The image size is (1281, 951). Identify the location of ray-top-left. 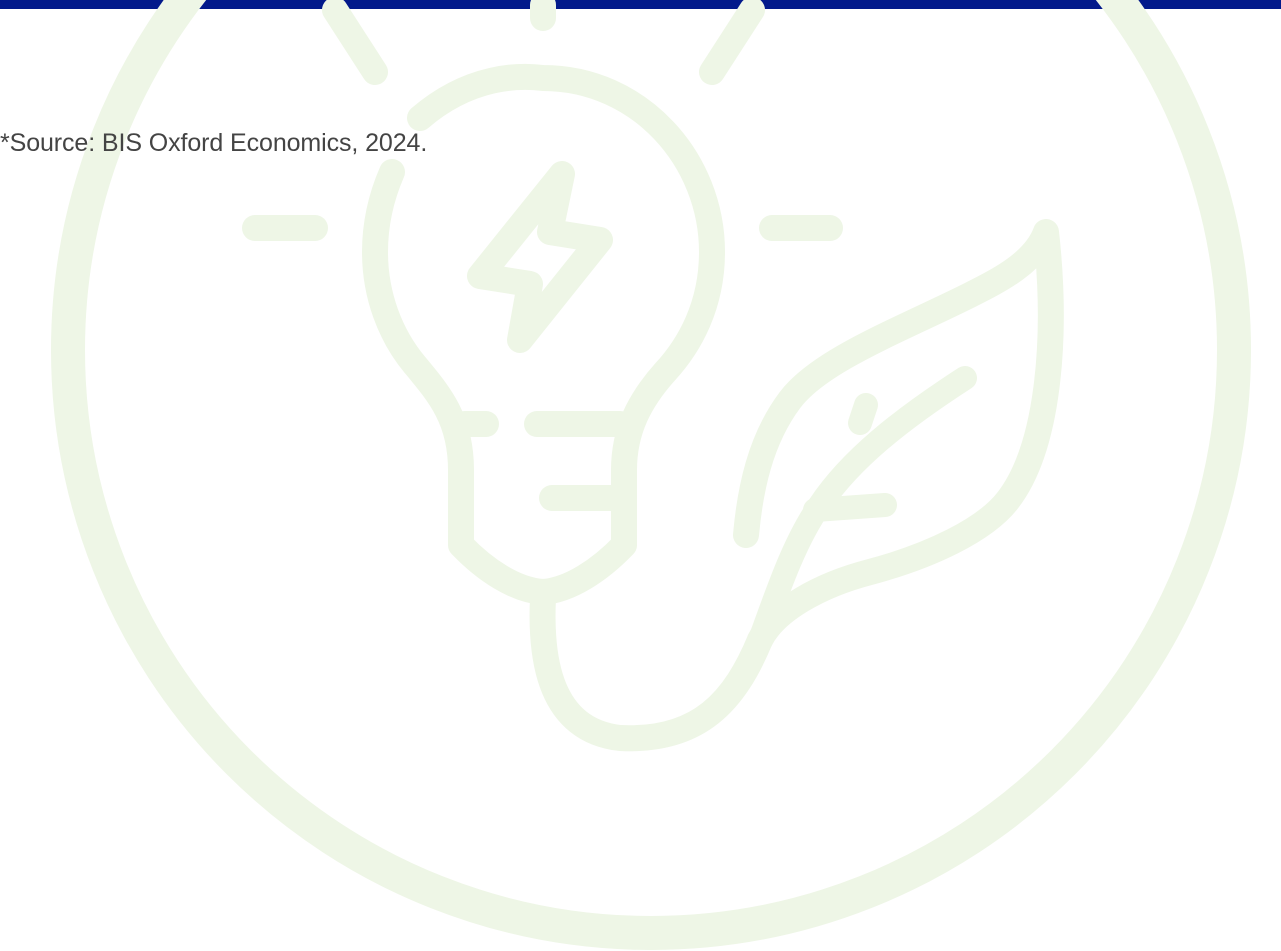
(355, 42).